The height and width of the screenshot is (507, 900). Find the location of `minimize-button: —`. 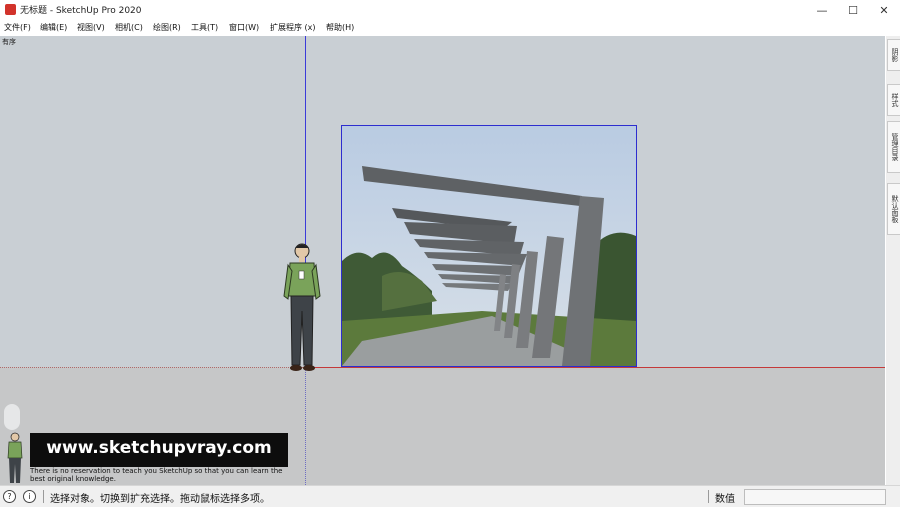

minimize-button: — is located at coordinates (822, 10).